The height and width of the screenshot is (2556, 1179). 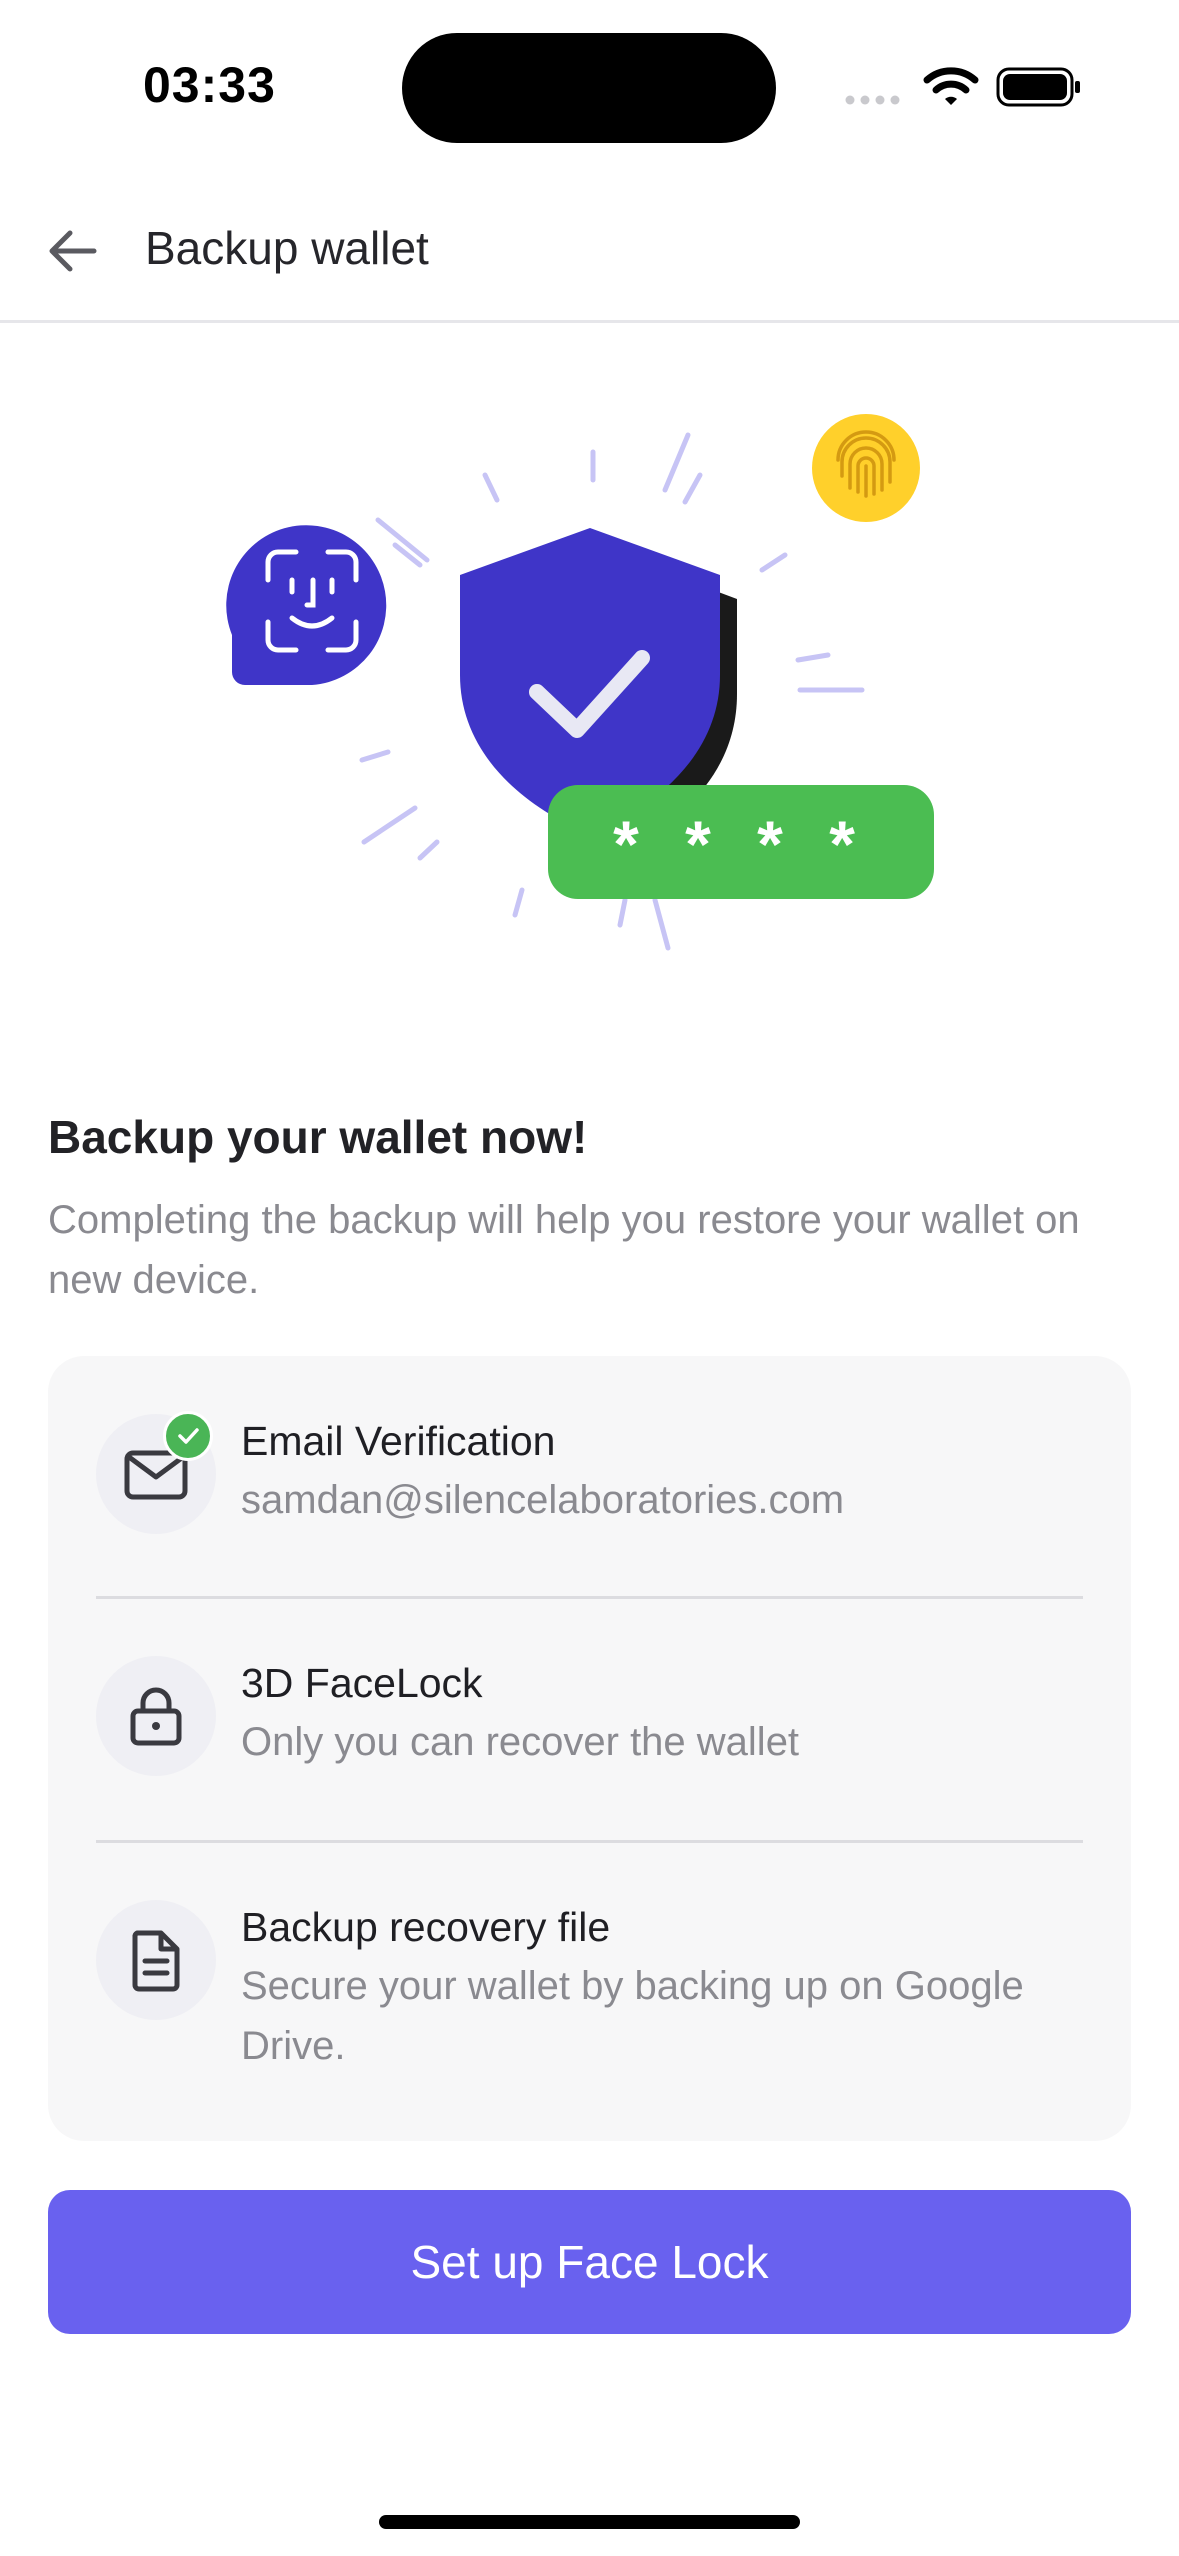 I want to click on status-time: 03:33, so click(x=209, y=85).